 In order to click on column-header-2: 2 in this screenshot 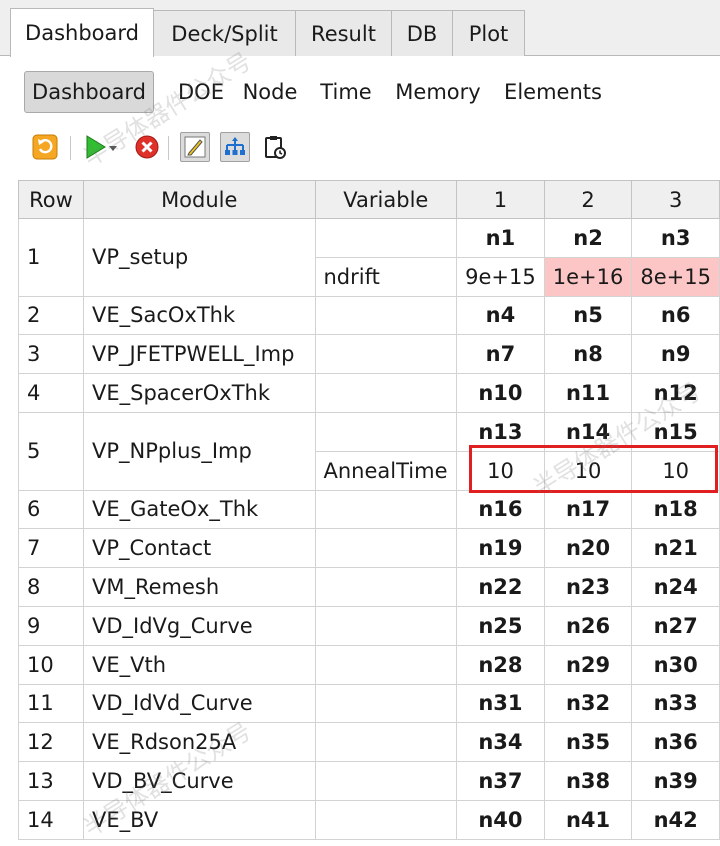, I will do `click(588, 199)`.